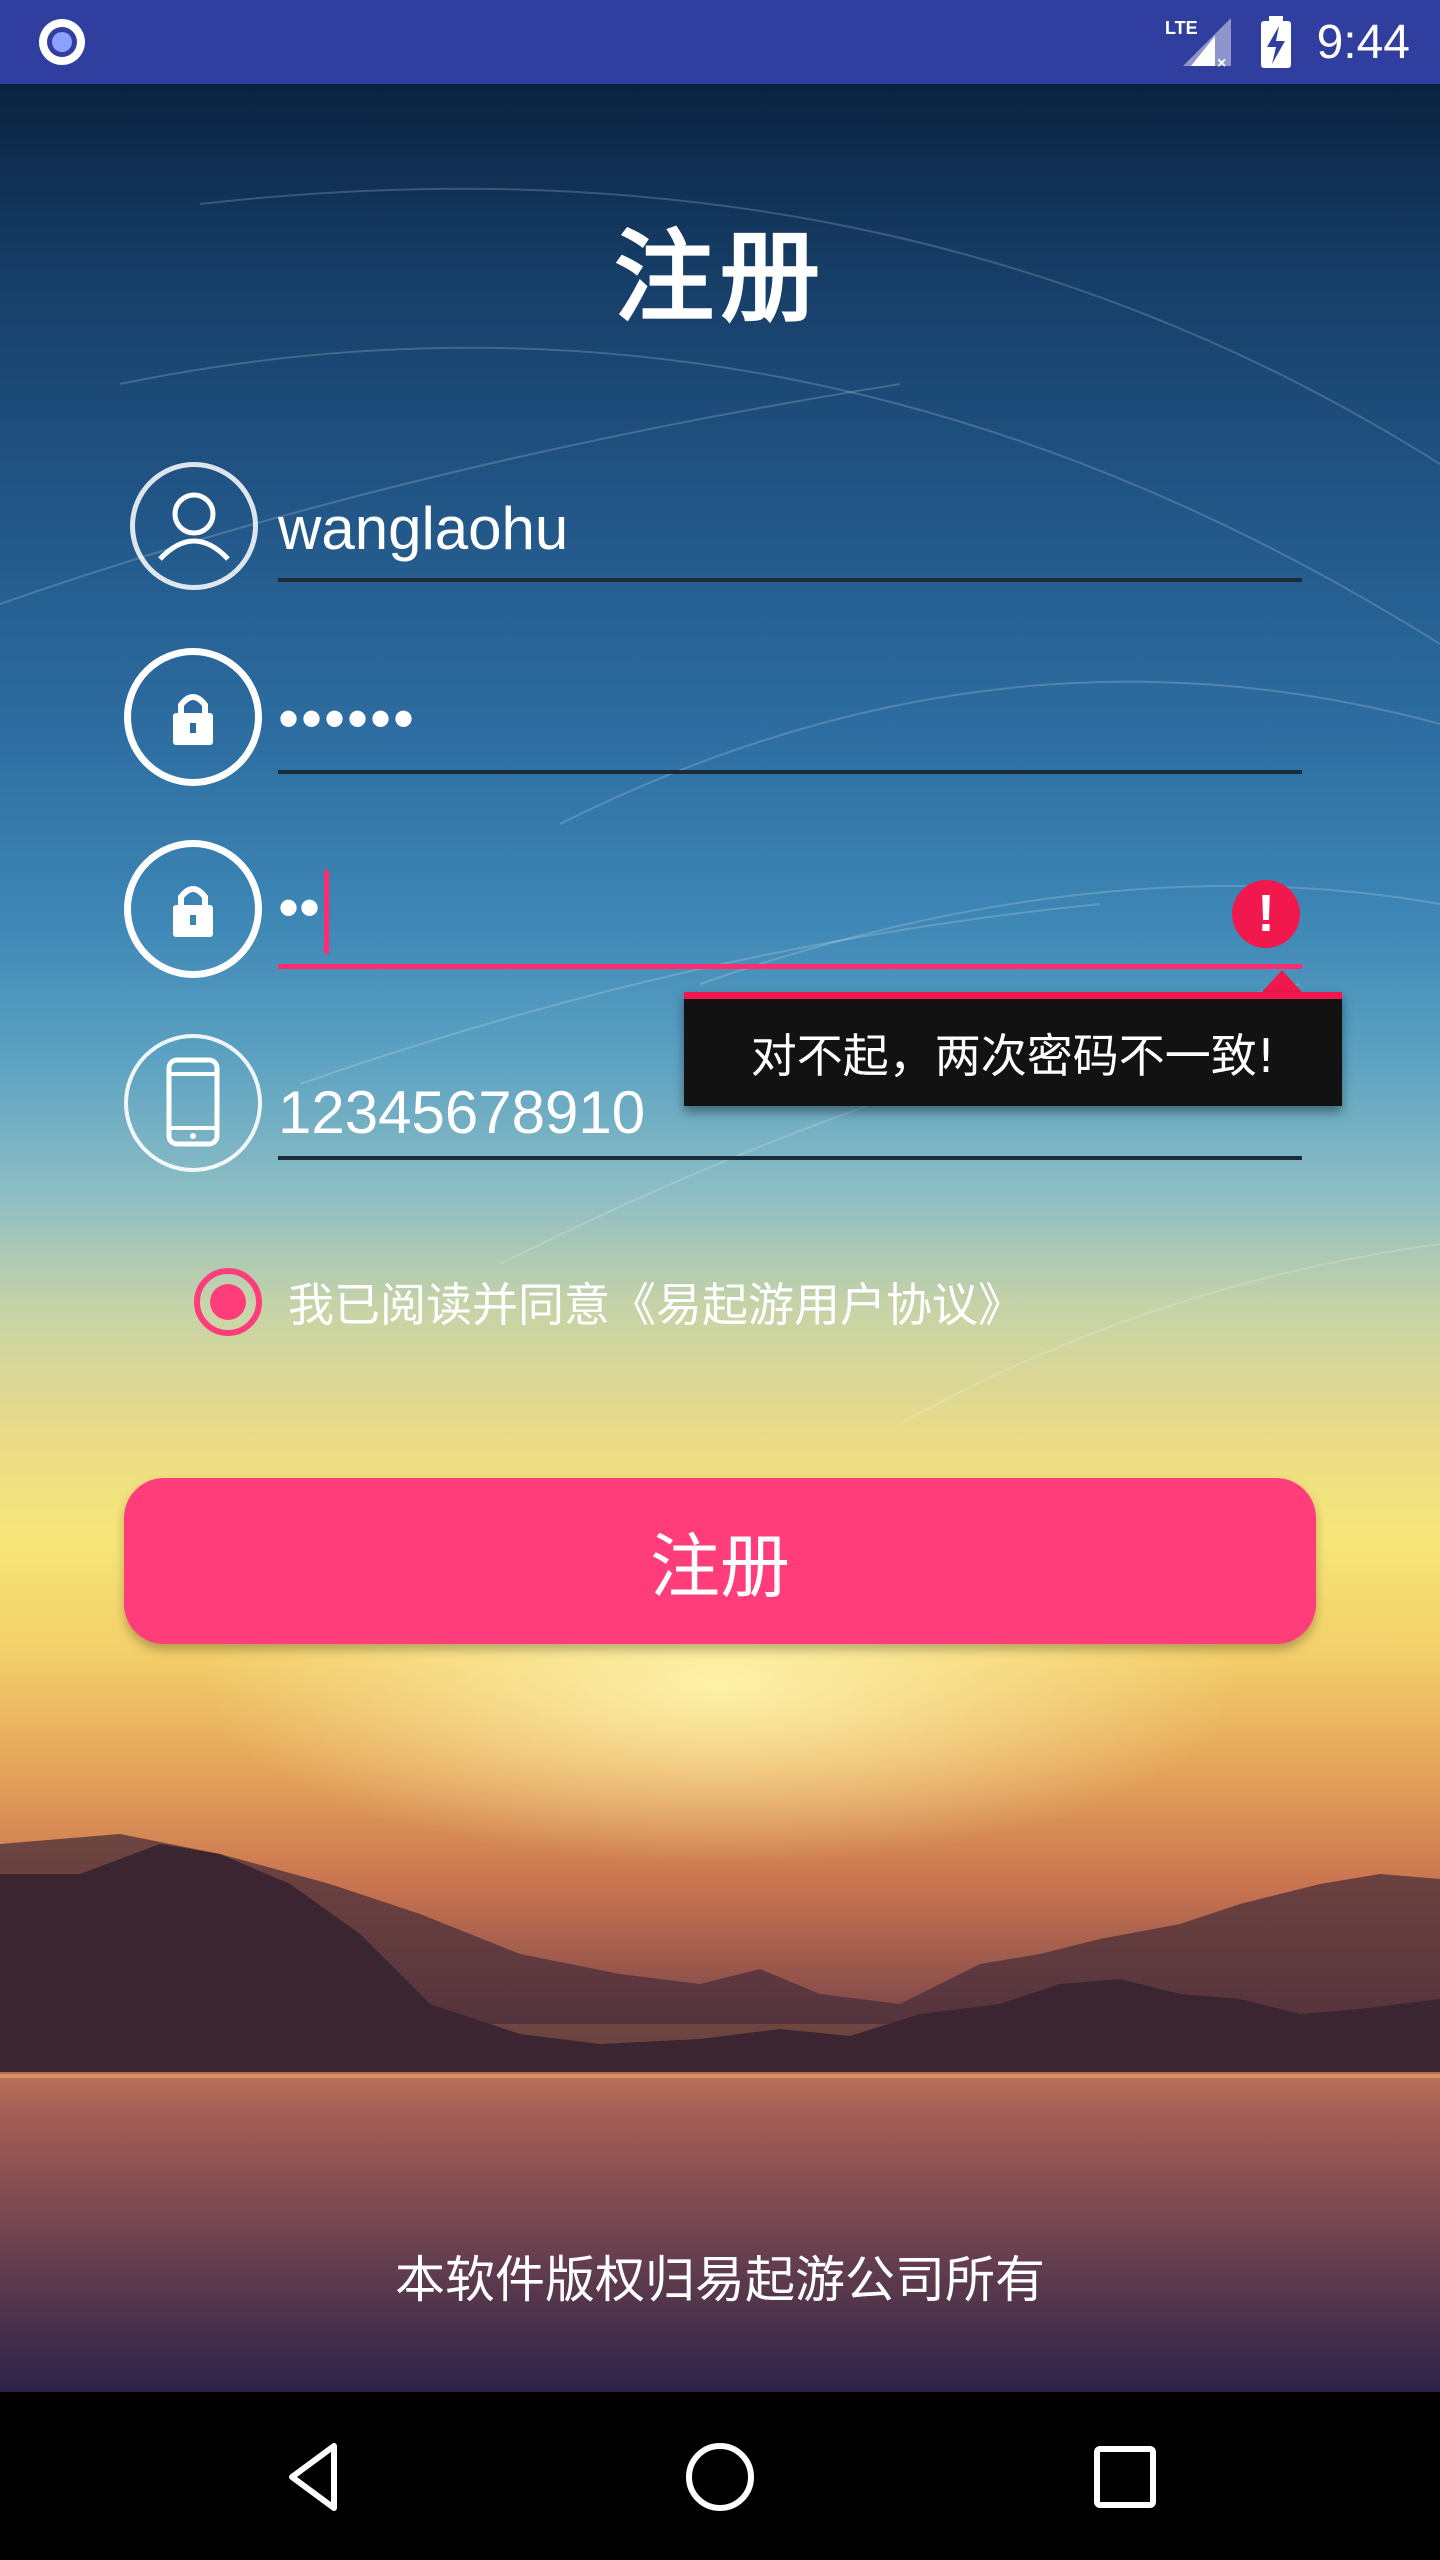 This screenshot has width=1440, height=2560. What do you see at coordinates (461, 1112) in the screenshot?
I see `phone-field: 12345678910` at bounding box center [461, 1112].